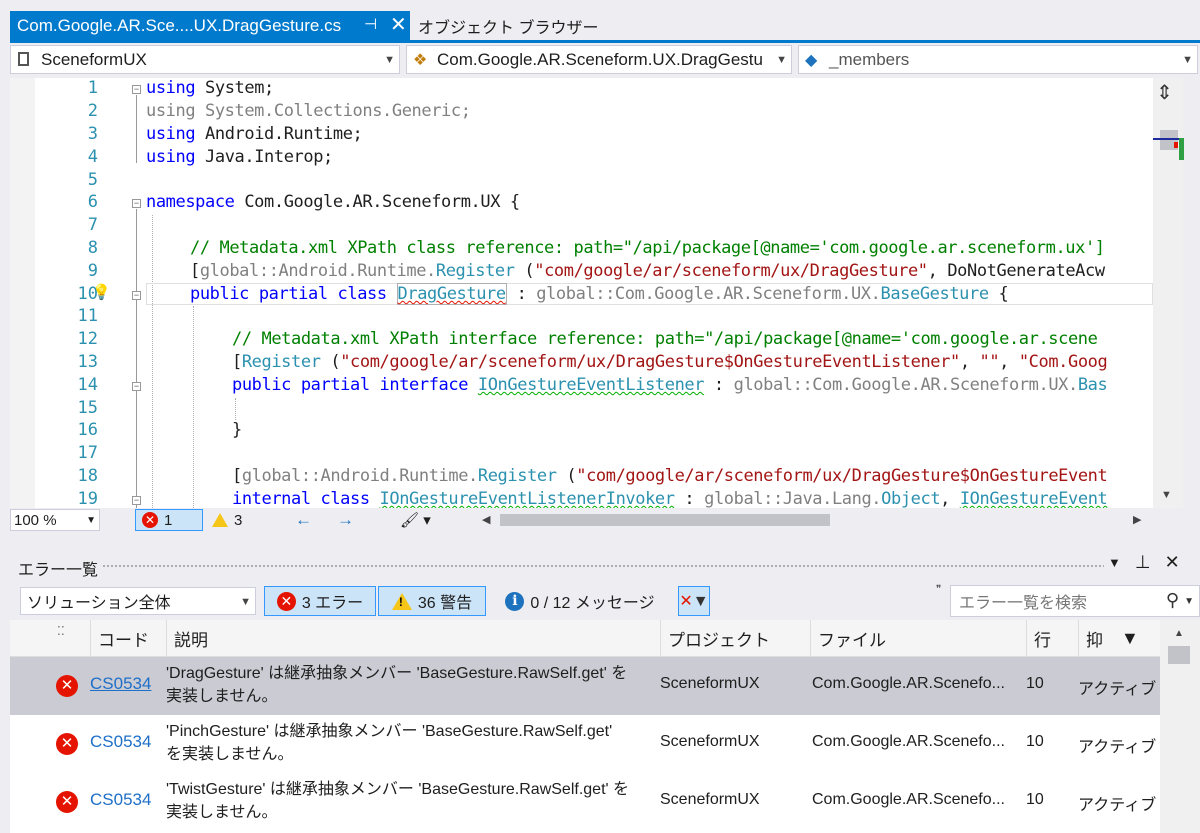 The width and height of the screenshot is (1200, 833). I want to click on previous-issue-icon: ←, so click(303, 520).